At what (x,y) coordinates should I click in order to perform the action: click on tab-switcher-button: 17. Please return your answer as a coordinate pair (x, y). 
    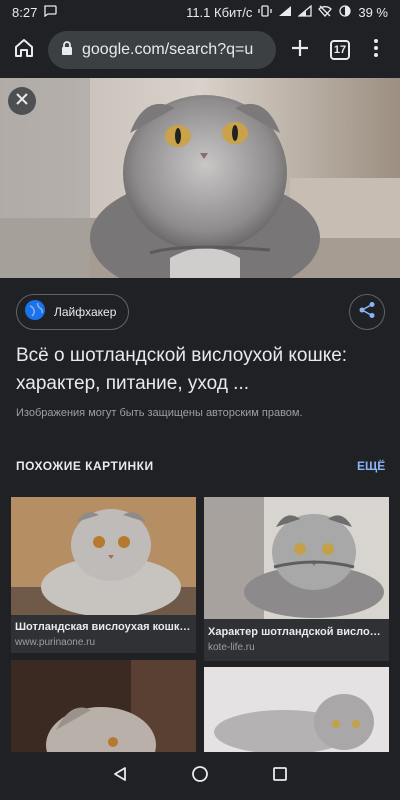
    Looking at the image, I should click on (340, 50).